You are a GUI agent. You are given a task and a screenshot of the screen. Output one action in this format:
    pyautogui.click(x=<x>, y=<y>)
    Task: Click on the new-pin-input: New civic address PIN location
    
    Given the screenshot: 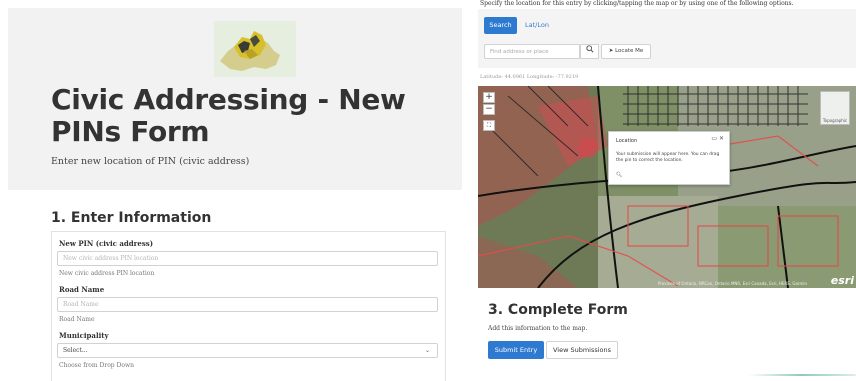 What is the action you would take?
    pyautogui.click(x=247, y=258)
    